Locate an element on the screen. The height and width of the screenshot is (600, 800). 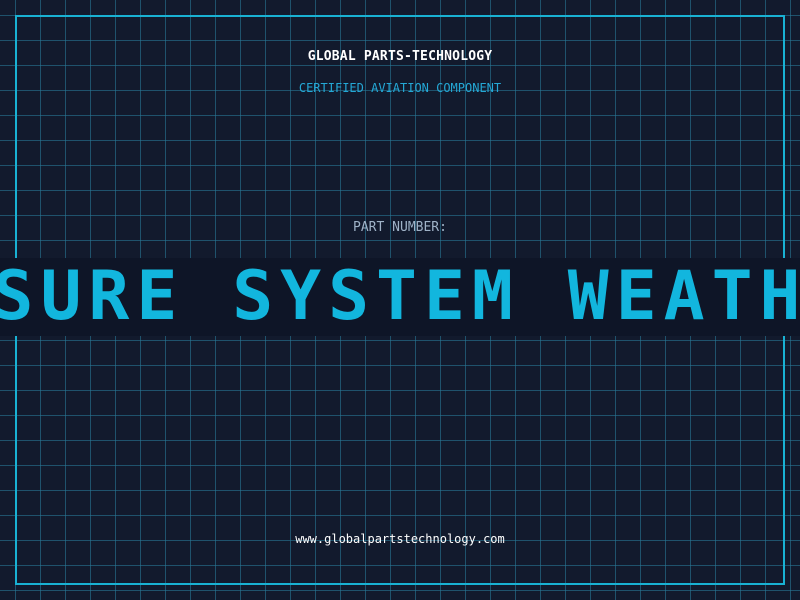
part-number-value: SSURE SYSTEM WEATHE is located at coordinates (400, 297).